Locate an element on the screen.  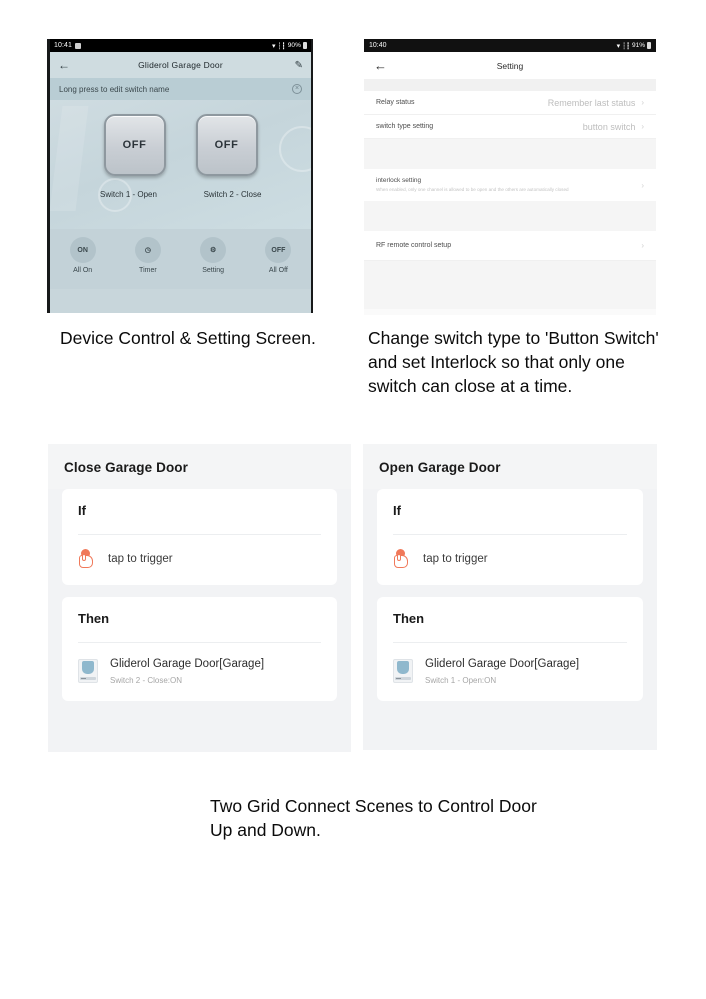
scene-1-trigger-text: tap to trigger is located at coordinates (140, 559).